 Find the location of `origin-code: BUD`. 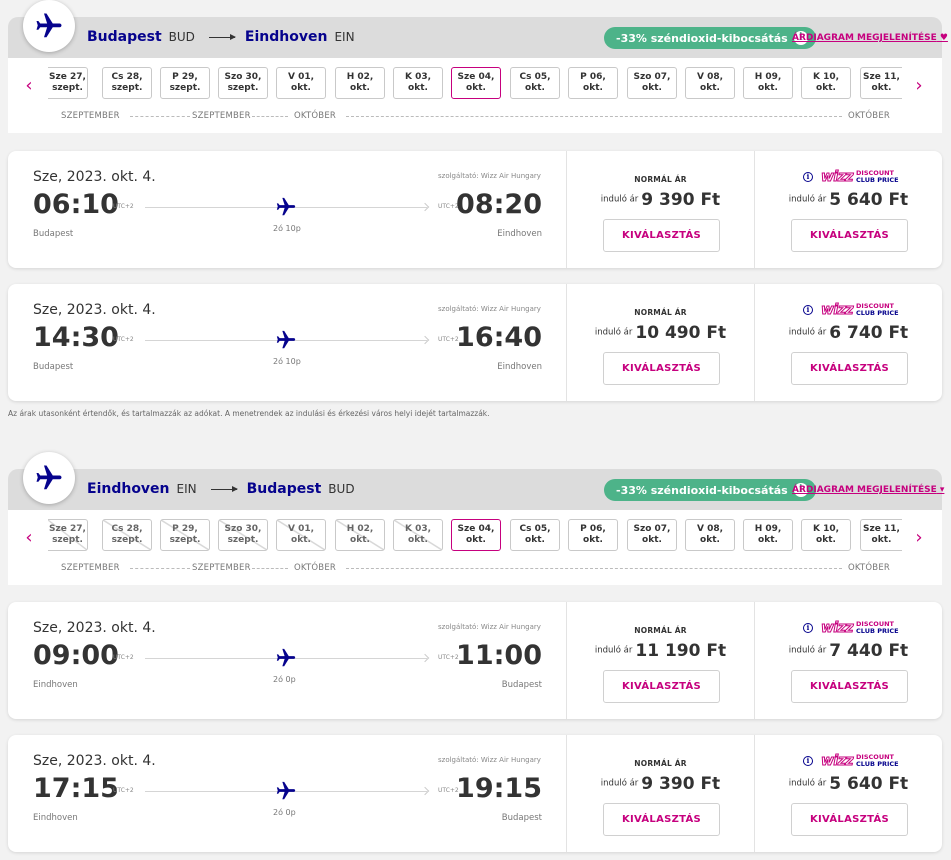

origin-code: BUD is located at coordinates (181, 37).